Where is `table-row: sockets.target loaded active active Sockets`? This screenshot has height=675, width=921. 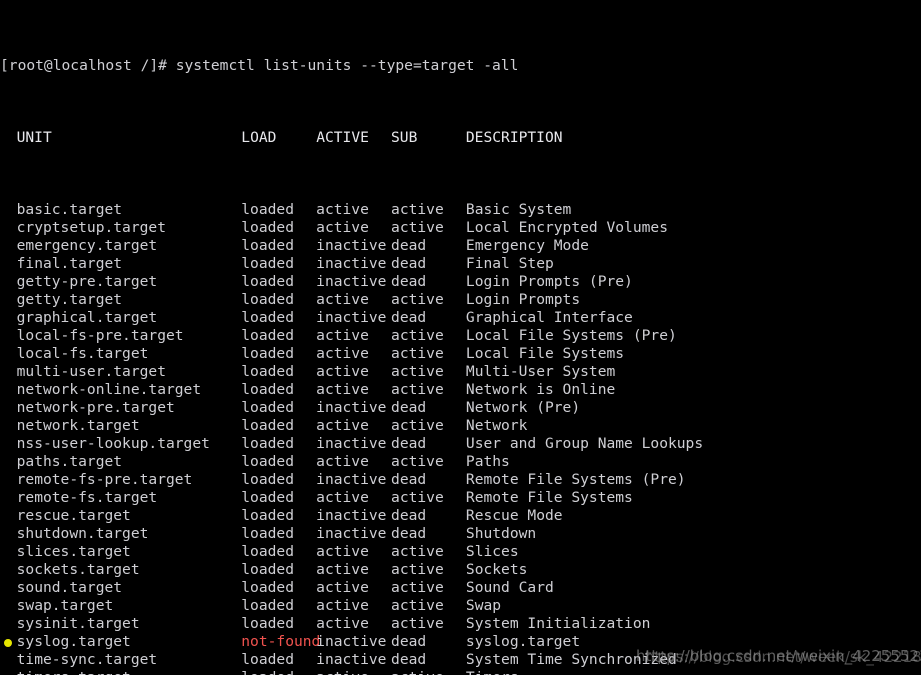
table-row: sockets.target loaded active active Sockets is located at coordinates (460, 570).